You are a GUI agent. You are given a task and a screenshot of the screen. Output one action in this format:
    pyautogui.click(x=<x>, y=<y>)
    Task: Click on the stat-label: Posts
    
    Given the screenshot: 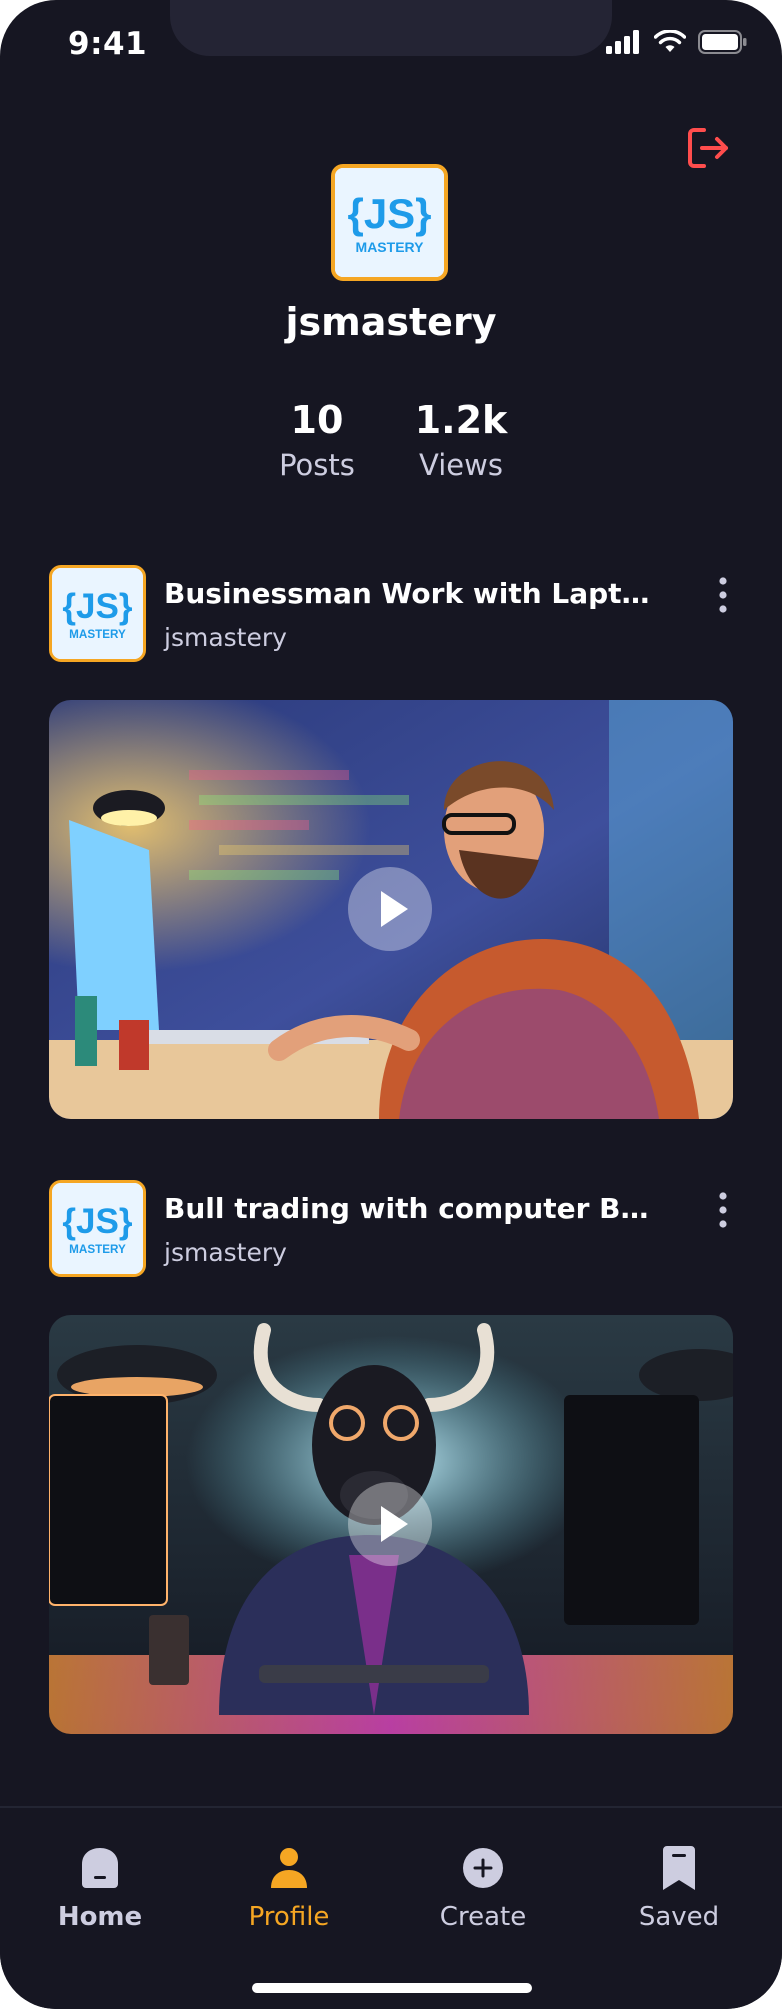 What is the action you would take?
    pyautogui.click(x=317, y=465)
    